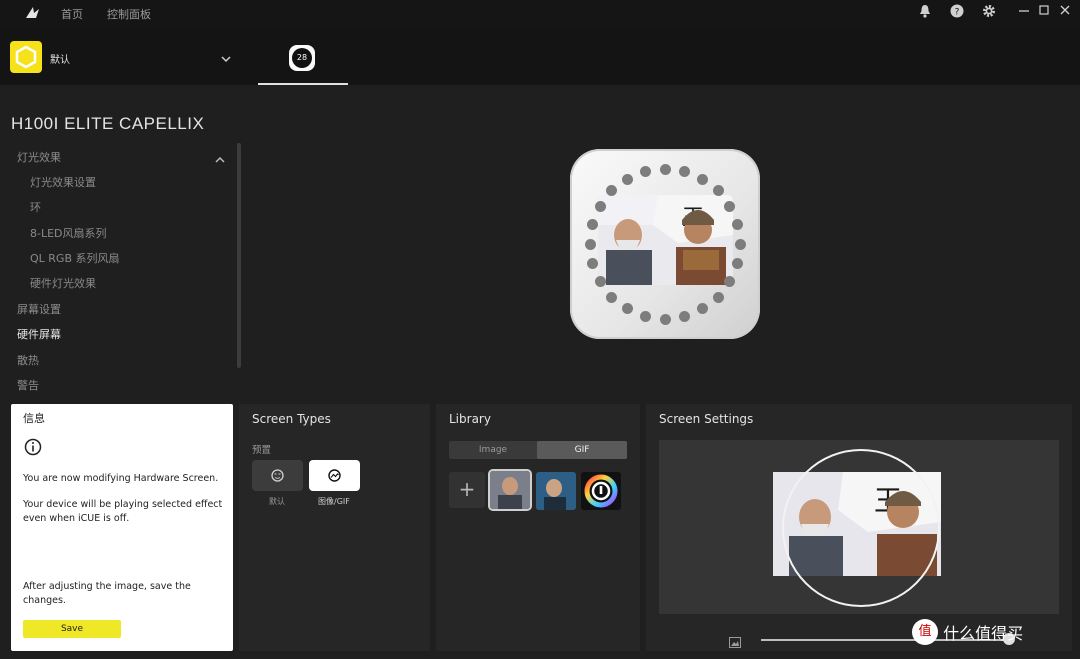 This screenshot has height=659, width=1080. What do you see at coordinates (989, 12) in the screenshot?
I see `gear-icon` at bounding box center [989, 12].